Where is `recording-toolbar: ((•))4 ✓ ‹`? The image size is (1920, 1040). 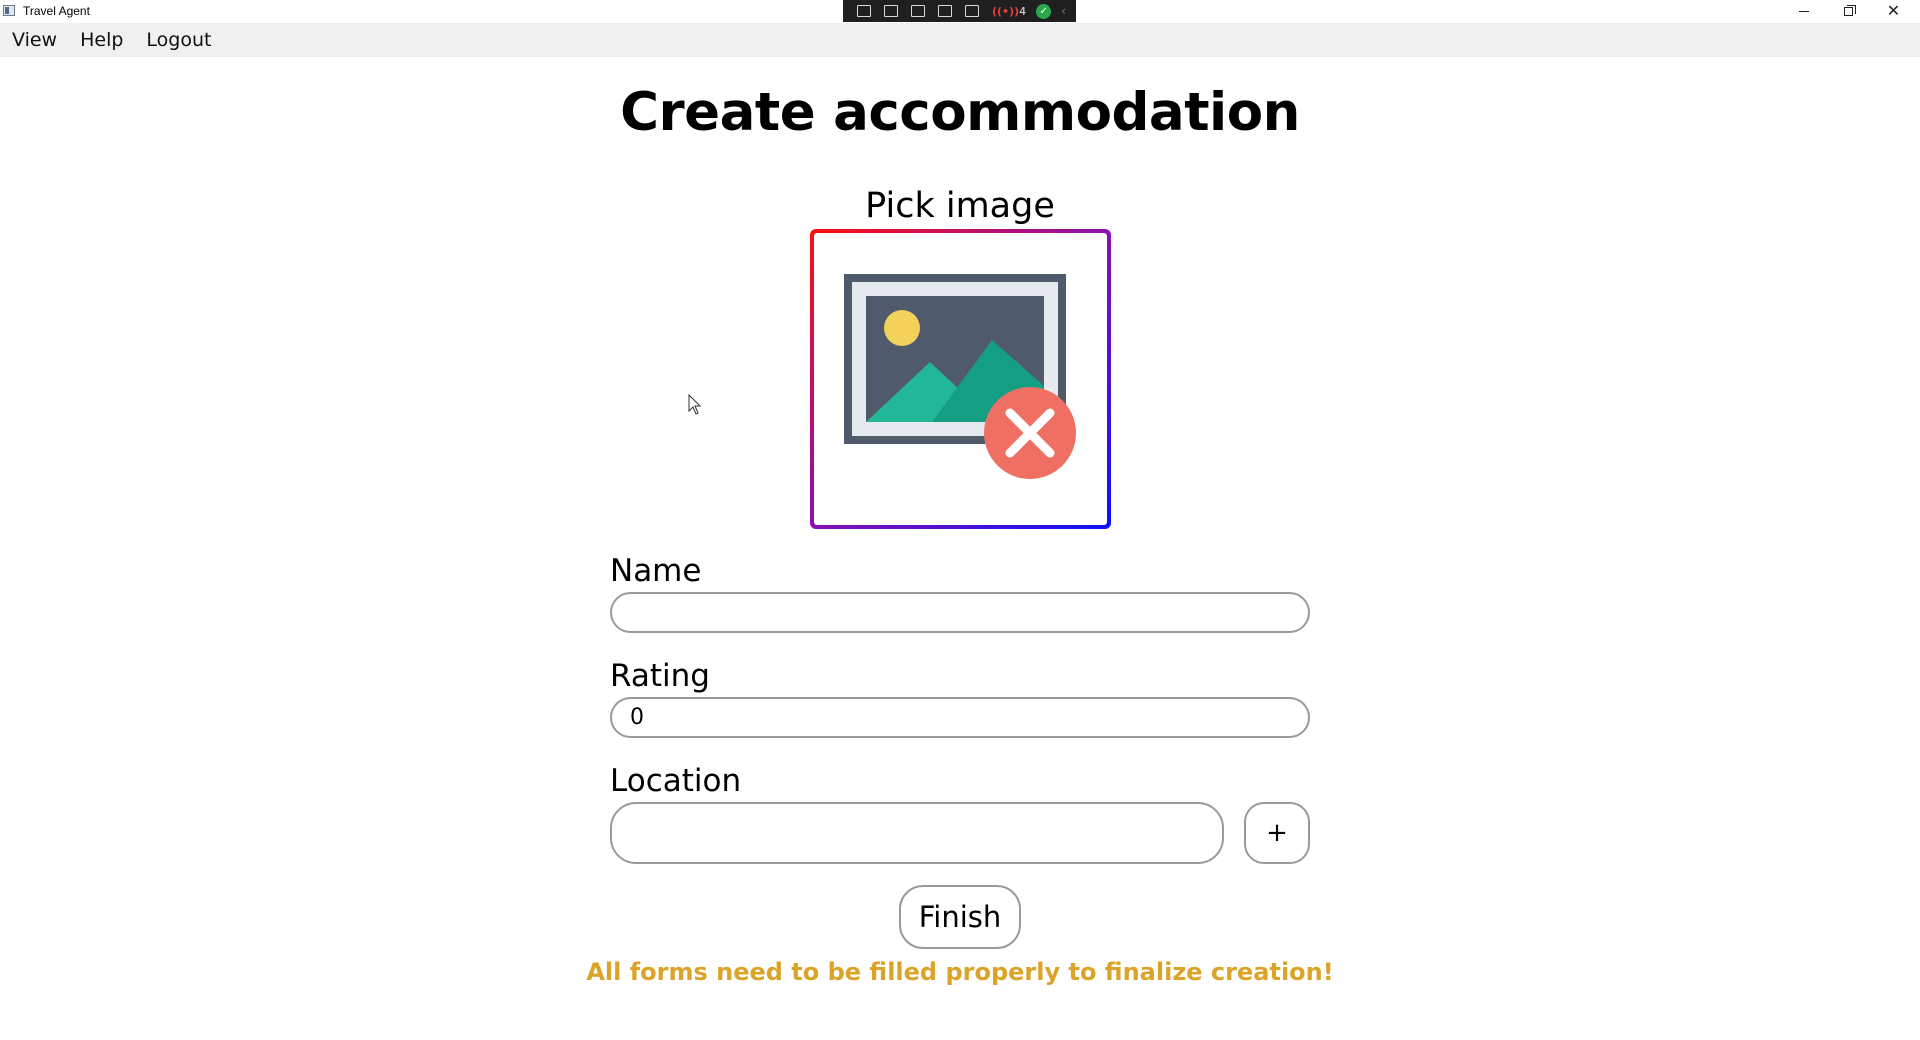 recording-toolbar: ((•))4 ✓ ‹ is located at coordinates (959, 11).